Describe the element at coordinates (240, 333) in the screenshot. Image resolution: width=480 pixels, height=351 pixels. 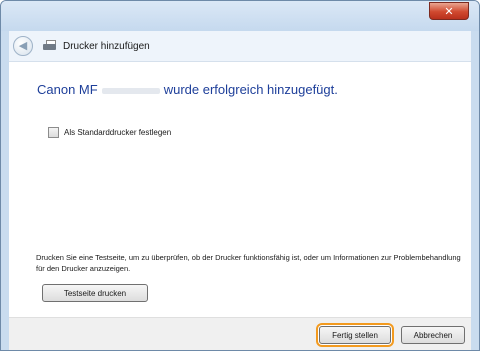
I see `dialog-footer: Fertig stellen Abbrechen` at that location.